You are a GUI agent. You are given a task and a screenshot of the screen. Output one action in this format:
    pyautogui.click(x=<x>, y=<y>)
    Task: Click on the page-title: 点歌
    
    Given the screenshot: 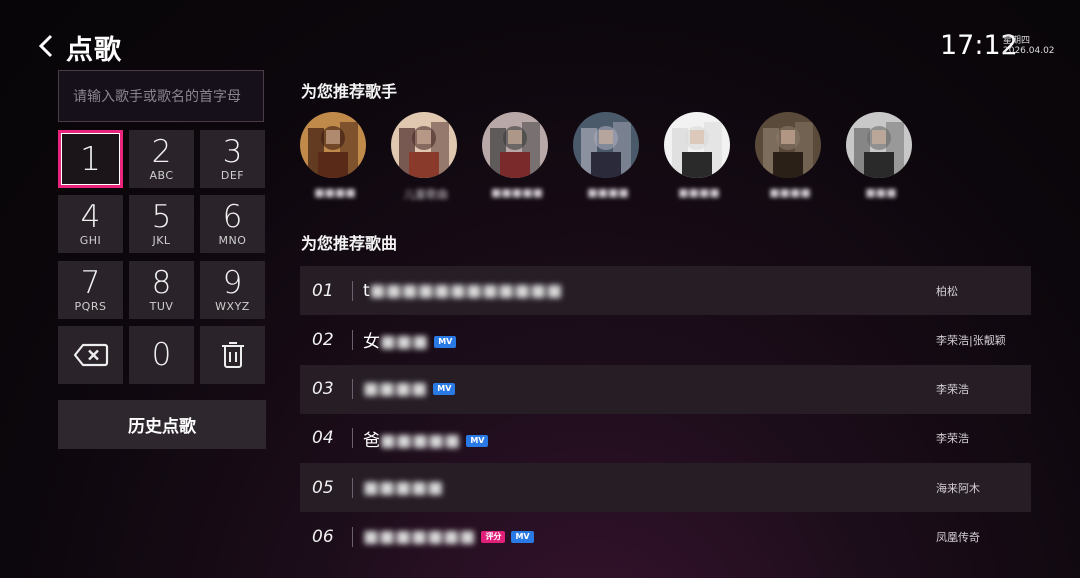 What is the action you would take?
    pyautogui.click(x=94, y=50)
    